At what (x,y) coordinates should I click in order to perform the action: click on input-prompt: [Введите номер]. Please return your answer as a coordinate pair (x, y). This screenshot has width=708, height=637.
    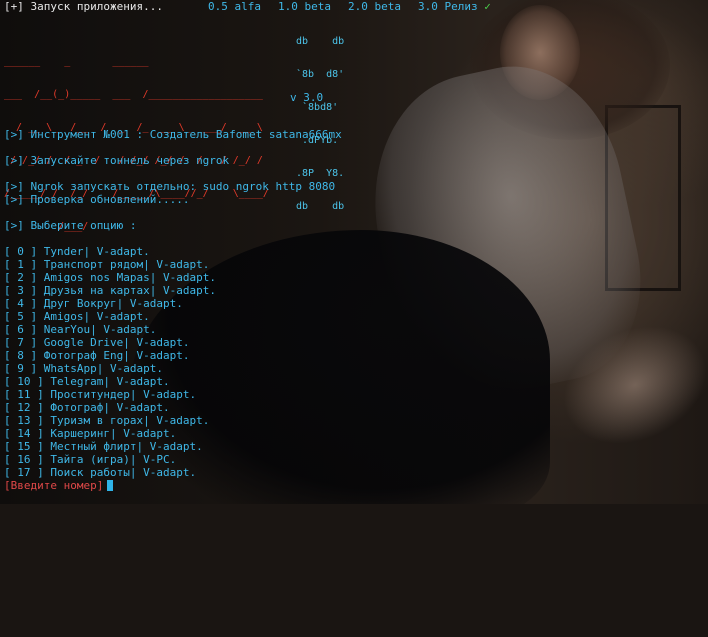
    Looking at the image, I should click on (59, 485).